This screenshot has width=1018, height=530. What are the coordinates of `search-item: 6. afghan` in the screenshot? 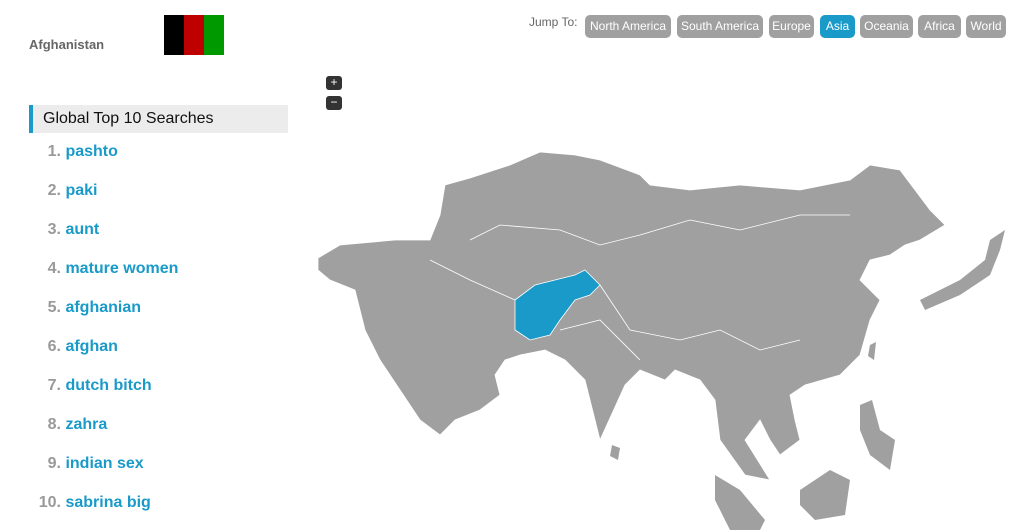 It's located at (74, 347).